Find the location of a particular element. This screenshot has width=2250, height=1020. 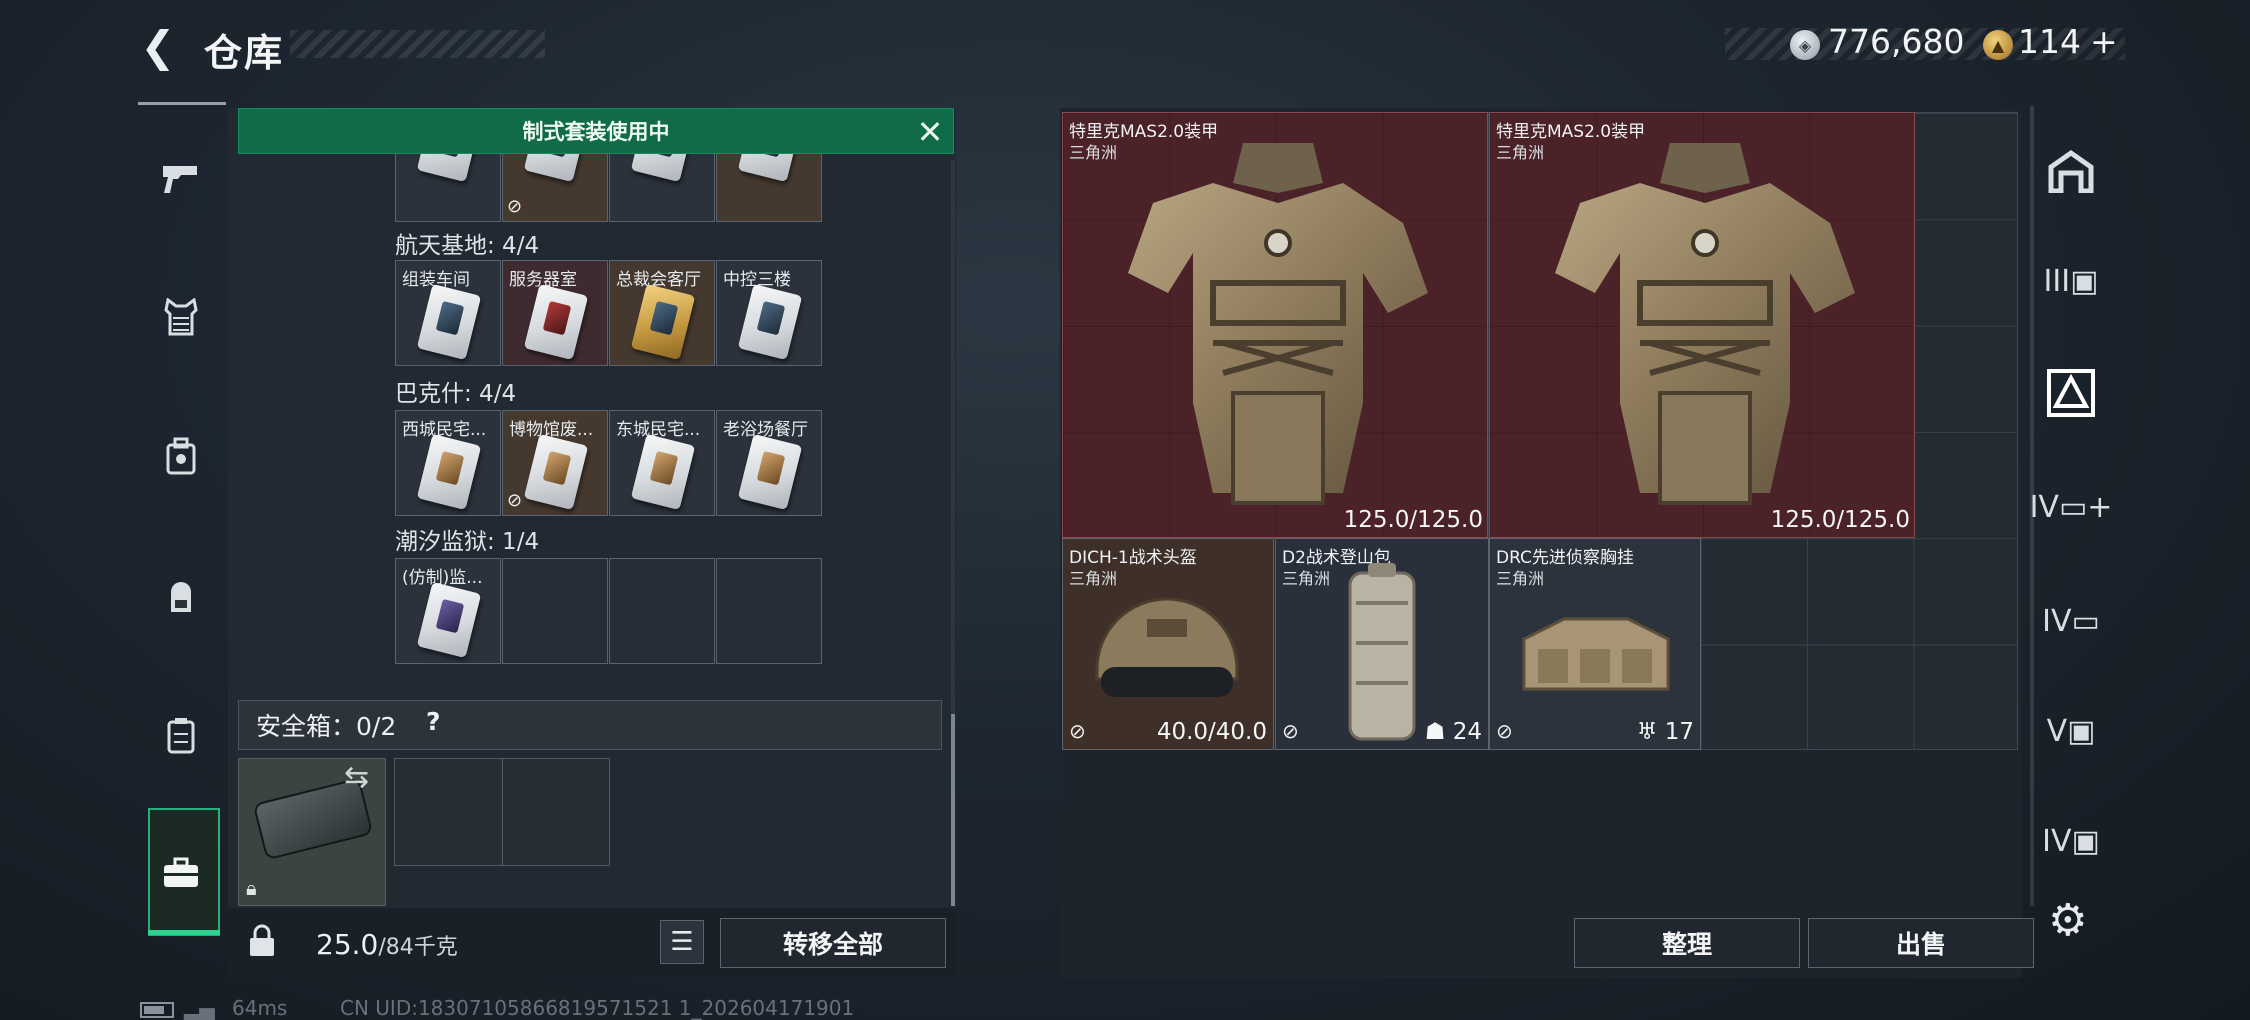

scrollbar-thumb is located at coordinates (953, 810).